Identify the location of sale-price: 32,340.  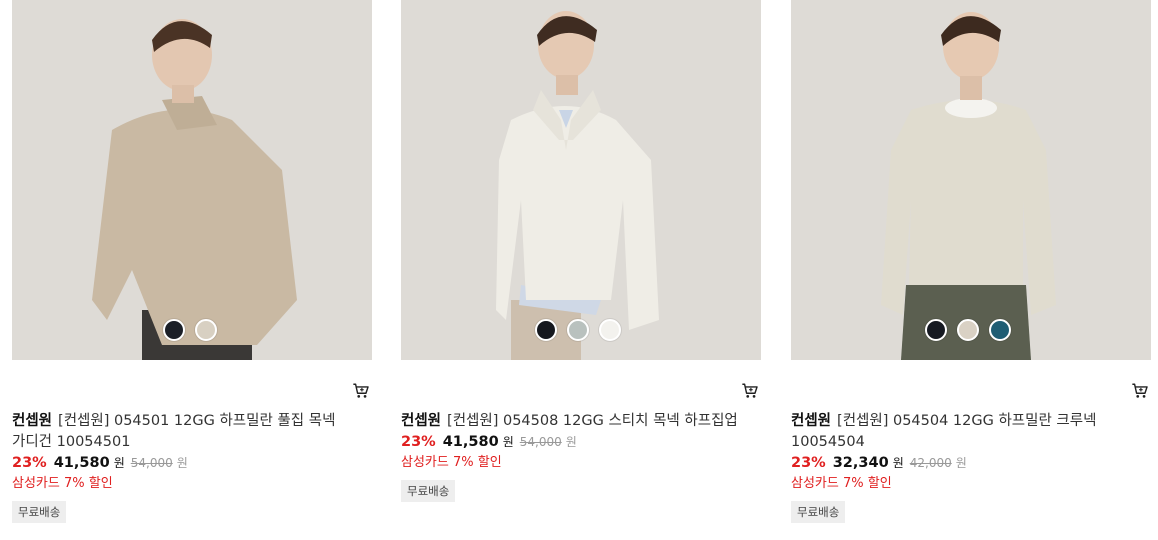
(860, 463).